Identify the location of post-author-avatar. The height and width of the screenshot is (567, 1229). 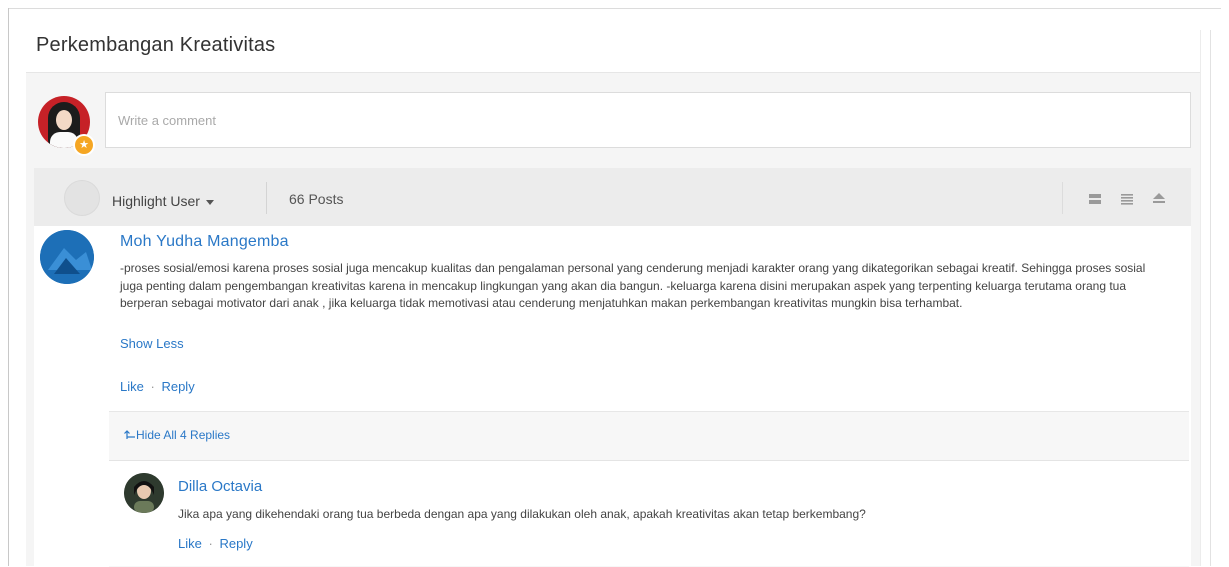
(67, 257).